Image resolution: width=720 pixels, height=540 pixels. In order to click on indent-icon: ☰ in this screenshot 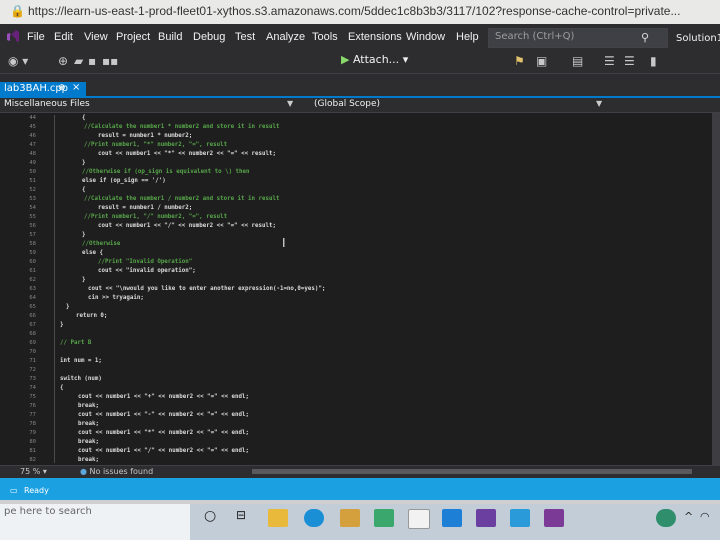, I will do `click(609, 61)`.